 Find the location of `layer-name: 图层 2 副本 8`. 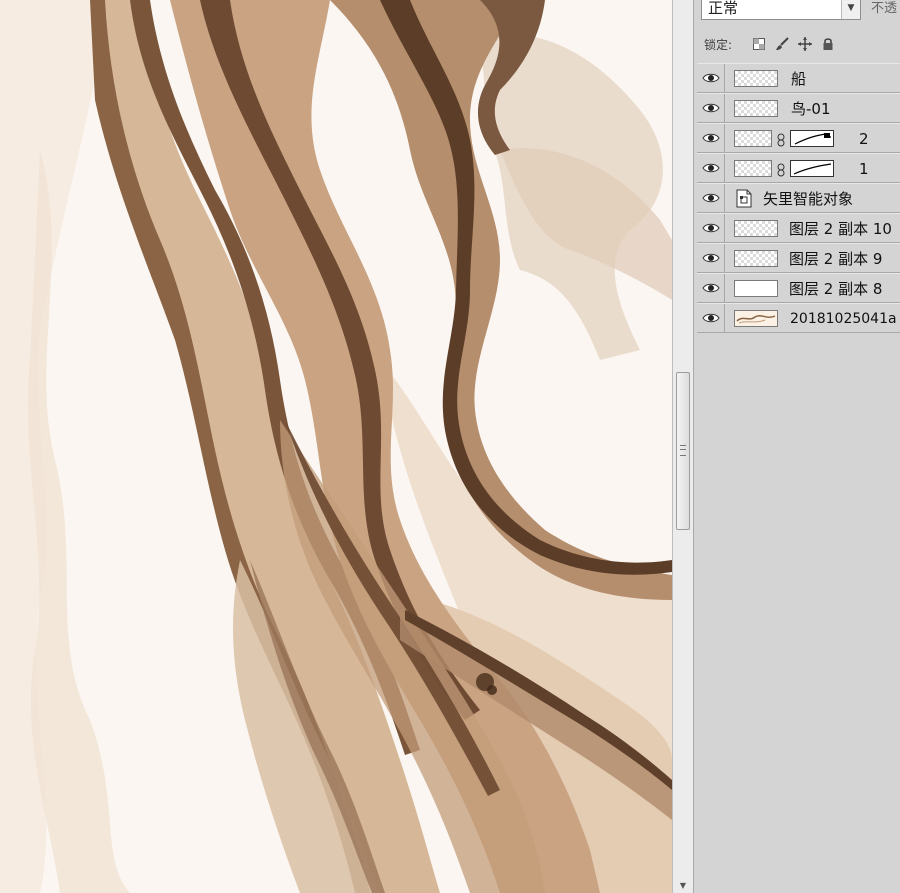

layer-name: 图层 2 副本 8 is located at coordinates (836, 289).